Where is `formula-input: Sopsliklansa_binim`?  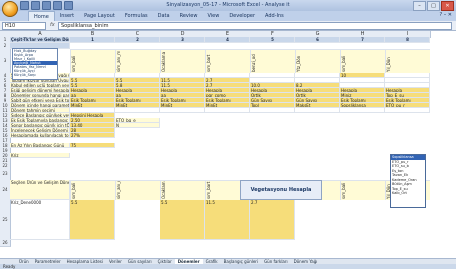
formula-input: Sopsliklansa_binim is located at coordinates (255, 26).